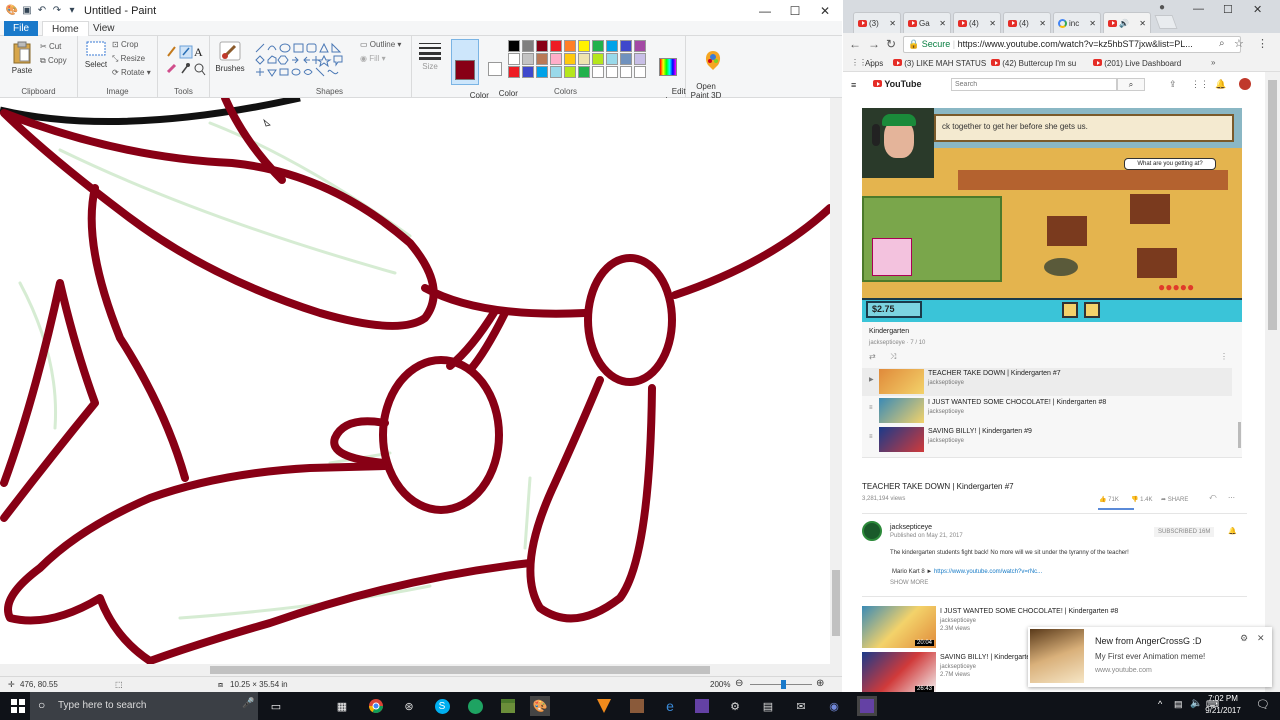 This screenshot has width=1280, height=720. What do you see at coordinates (50, 46) in the screenshot?
I see `cut-button: ✂ Cut` at bounding box center [50, 46].